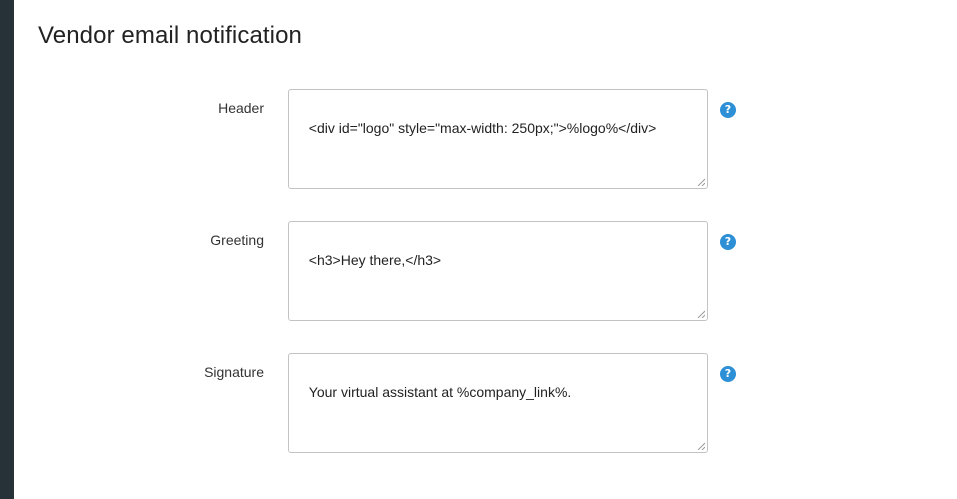  I want to click on page-title: Vendor email notification, so click(170, 35).